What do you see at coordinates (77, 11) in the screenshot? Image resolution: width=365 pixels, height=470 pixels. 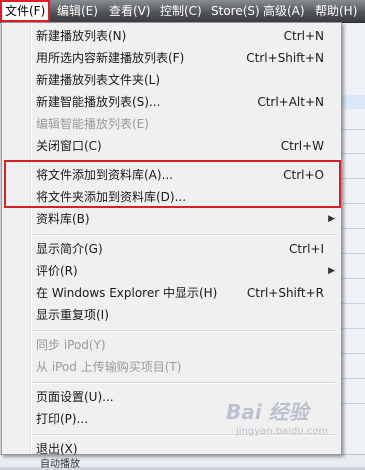 I see `menu-edit: 编辑(E)` at bounding box center [77, 11].